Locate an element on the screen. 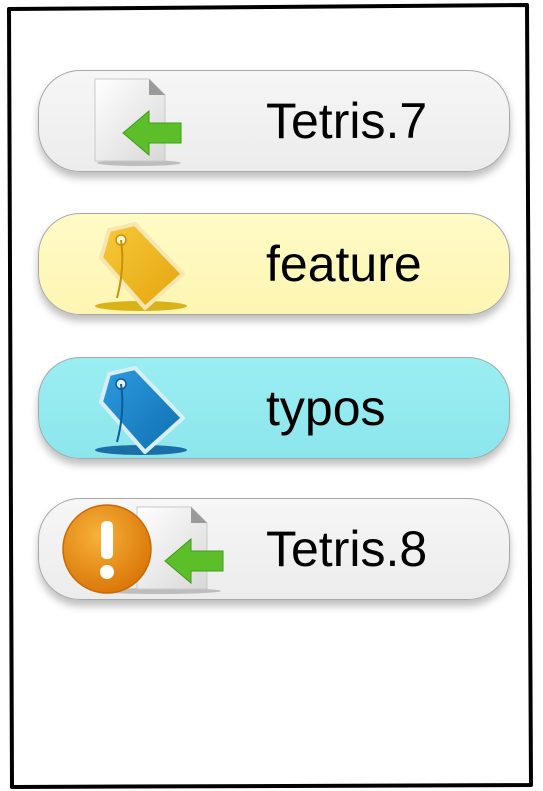 The height and width of the screenshot is (791, 543). list-item-tetris-8: Tetris.8 is located at coordinates (274, 549).